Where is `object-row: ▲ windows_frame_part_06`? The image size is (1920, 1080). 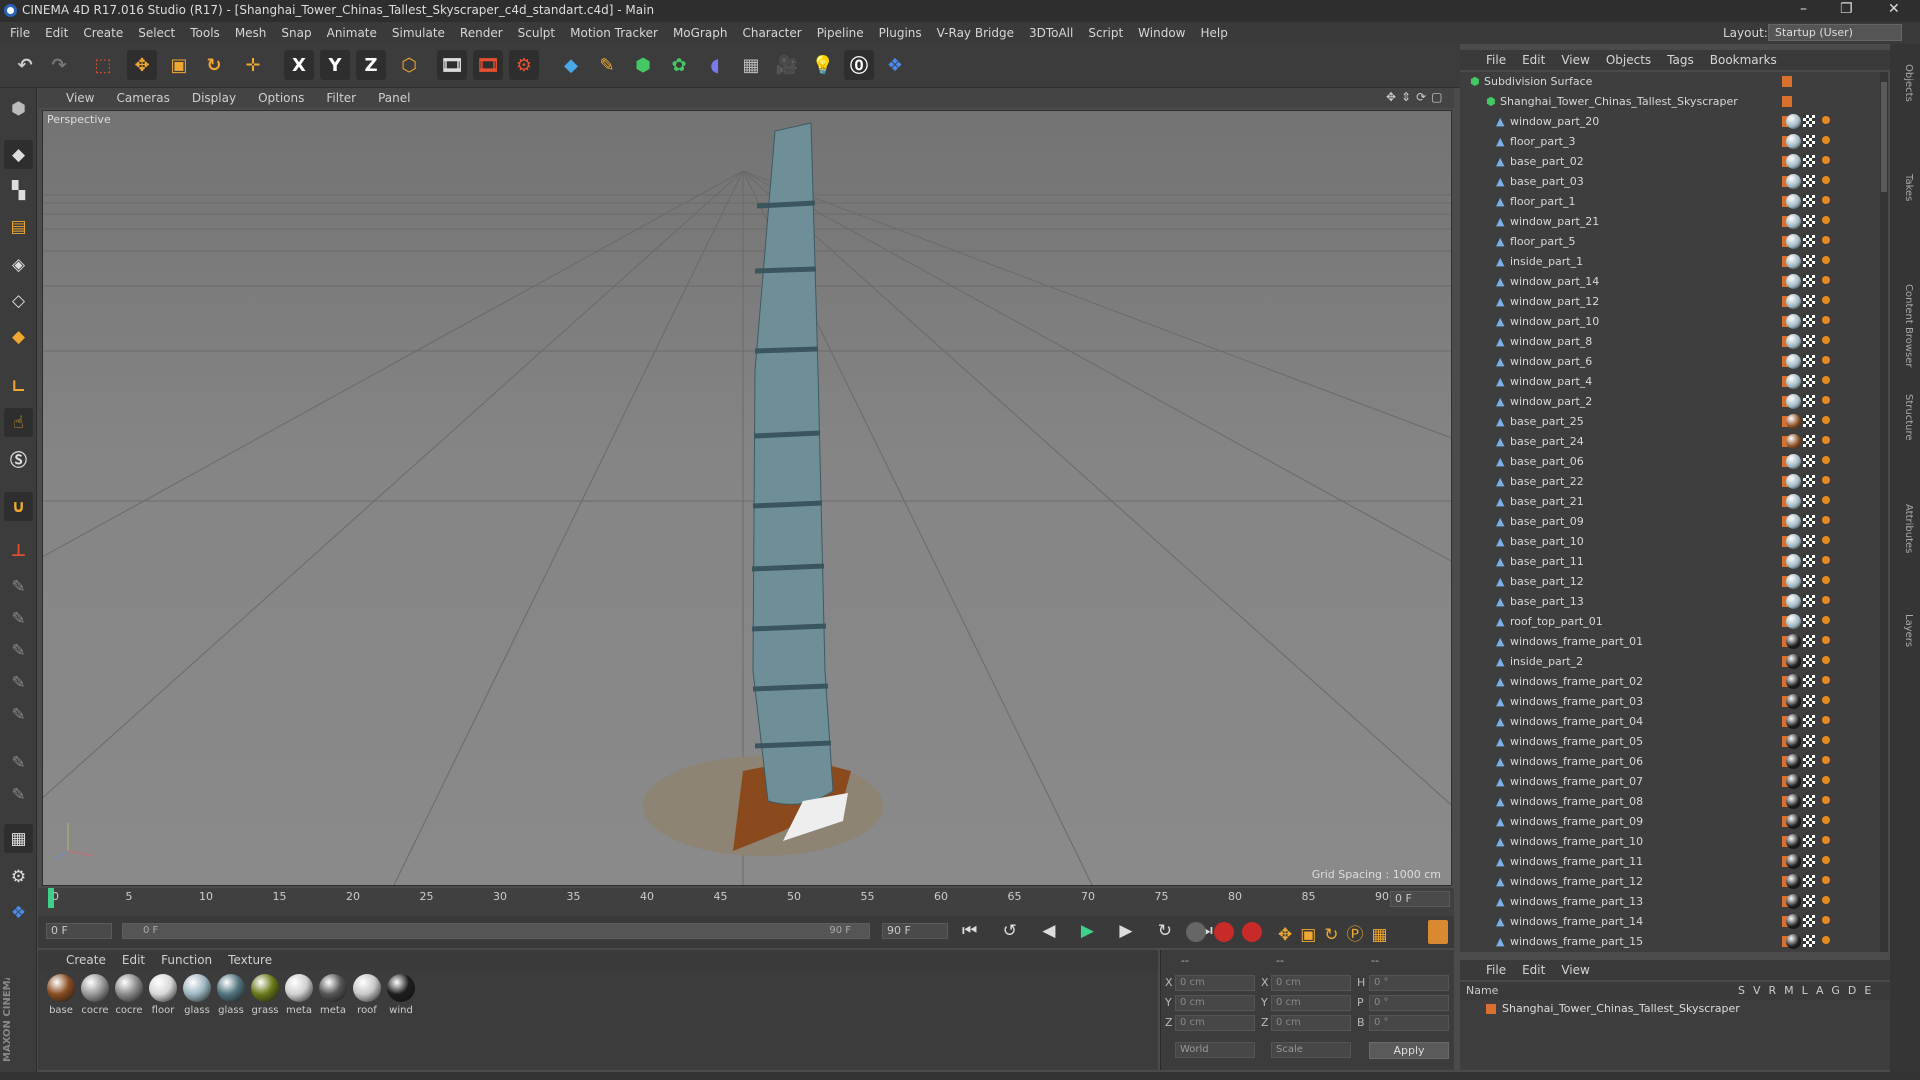 object-row: ▲ windows_frame_part_06 is located at coordinates (1674, 762).